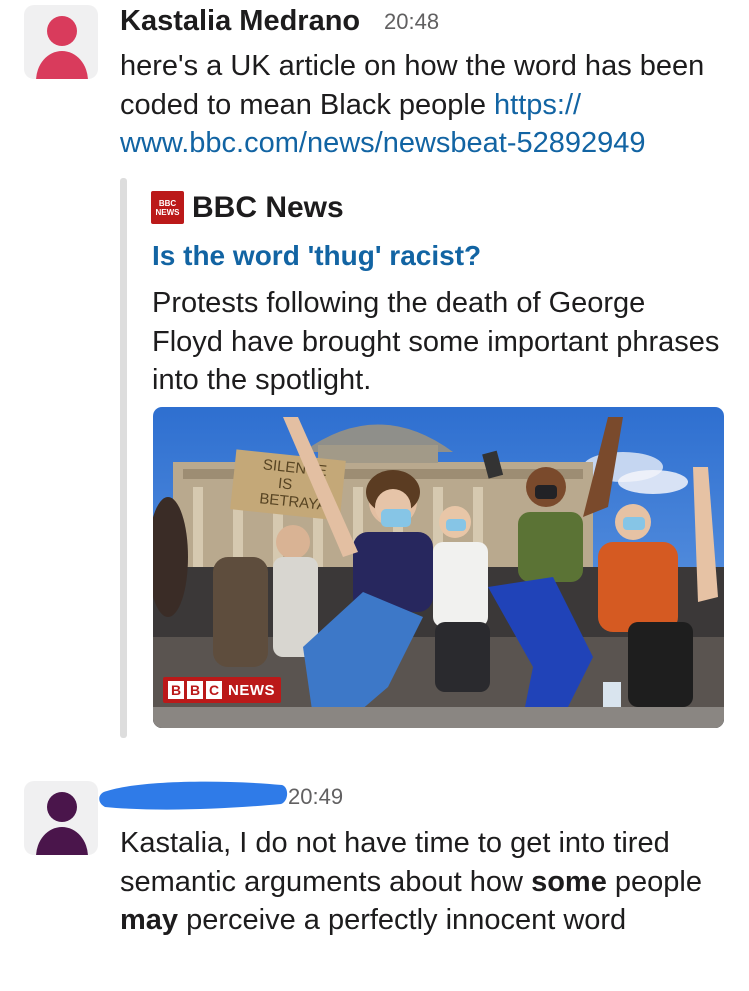 The width and height of the screenshot is (749, 991). I want to click on message-body-part: people, so click(654, 881).